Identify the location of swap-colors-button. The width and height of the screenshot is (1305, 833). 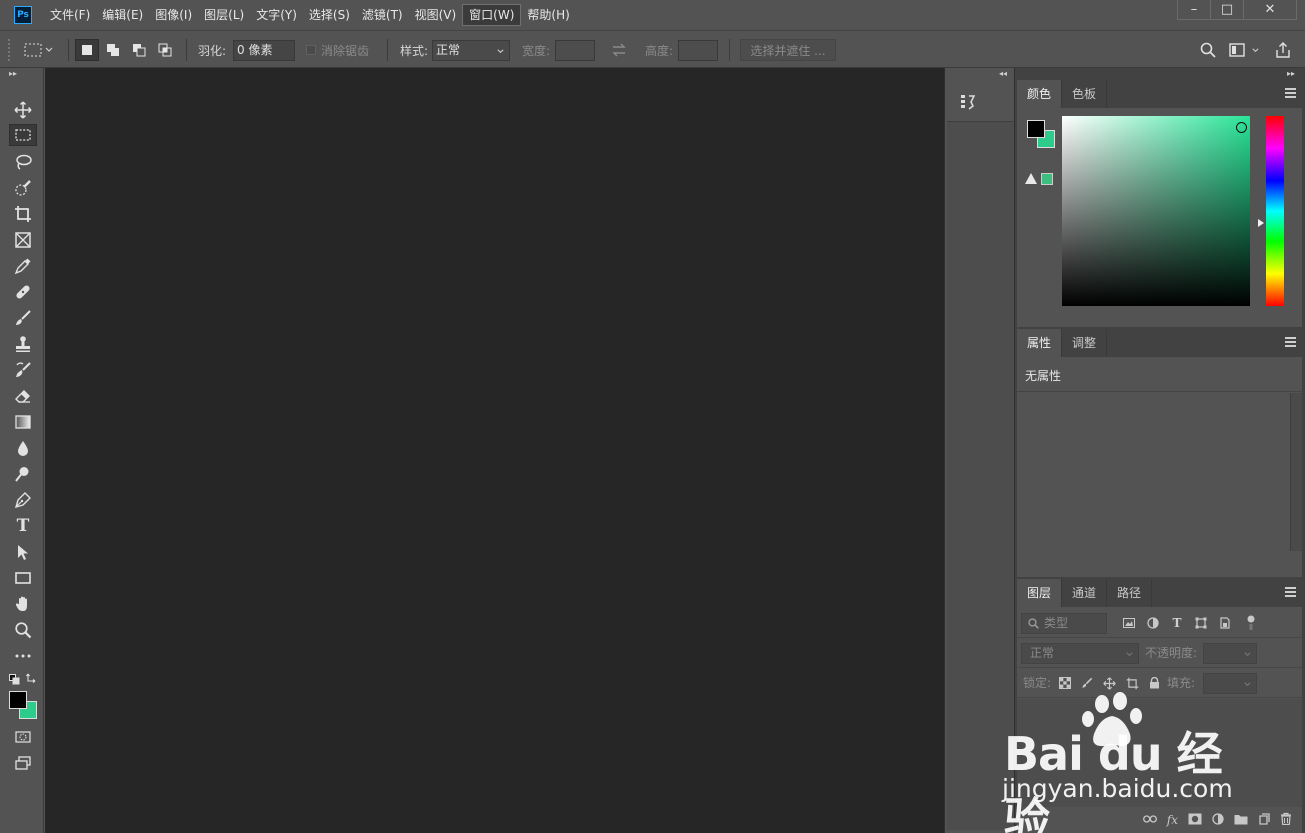
(31, 680).